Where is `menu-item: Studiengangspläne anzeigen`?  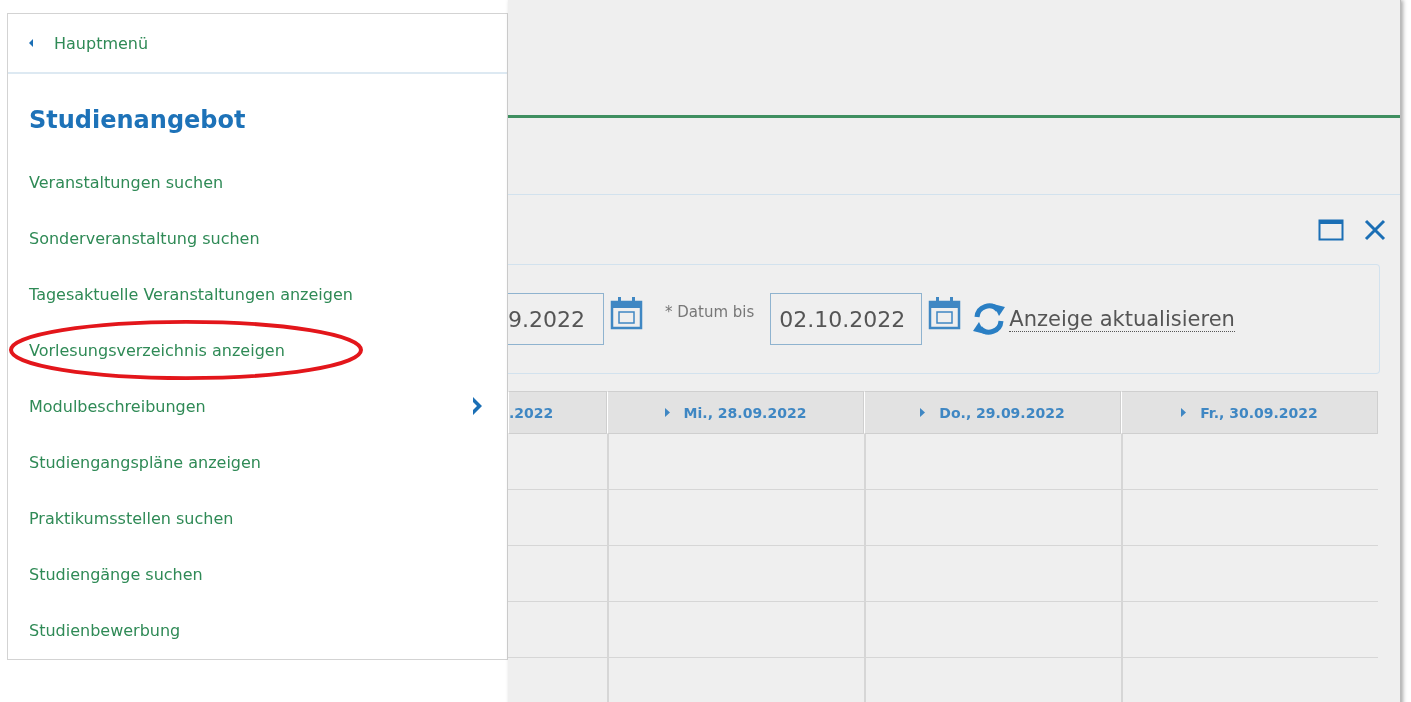
menu-item: Studiengangspläne anzeigen is located at coordinates (145, 462).